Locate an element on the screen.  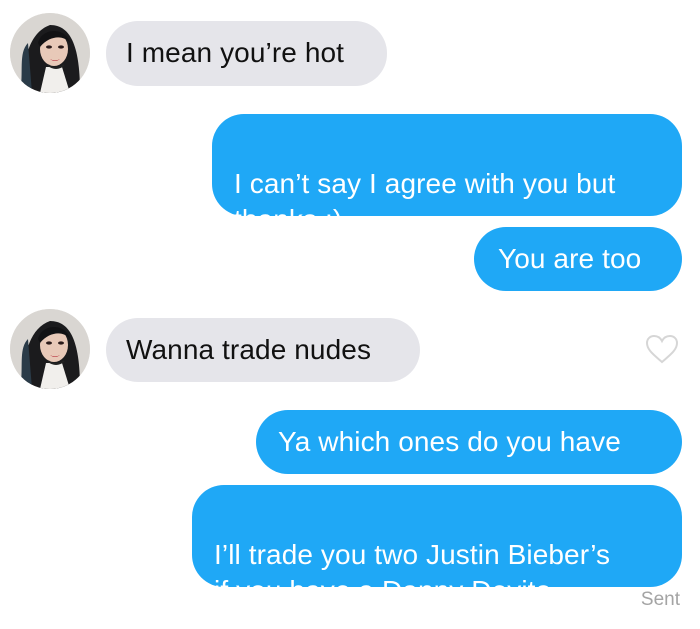
message-text: You are too is located at coordinates (570, 258).